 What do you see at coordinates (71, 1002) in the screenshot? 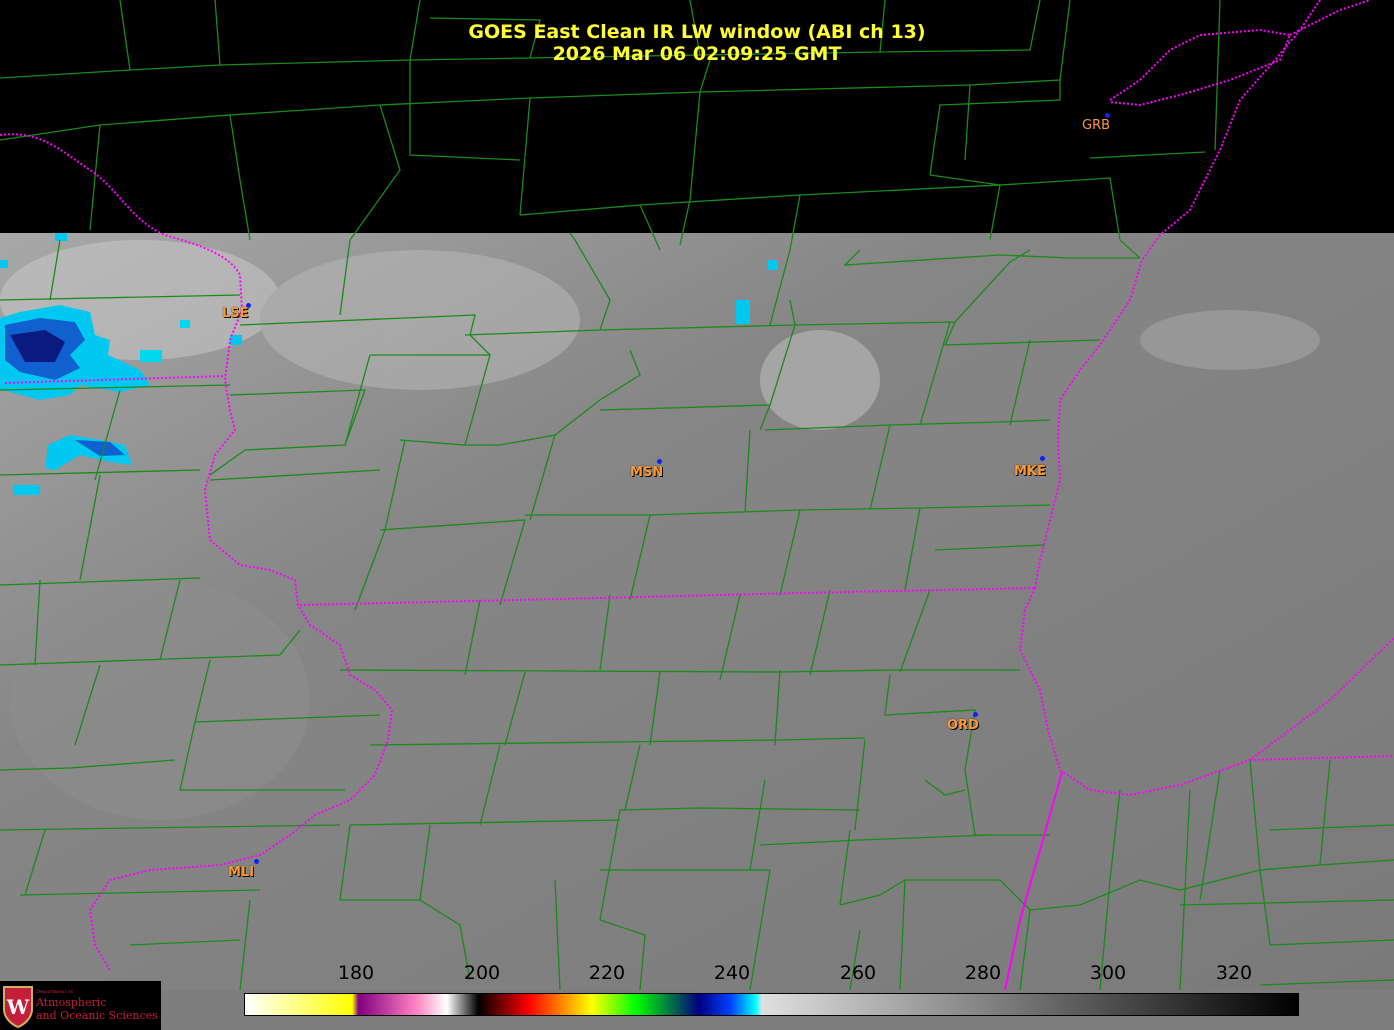
I see `logo-line1: Atmospheric` at bounding box center [71, 1002].